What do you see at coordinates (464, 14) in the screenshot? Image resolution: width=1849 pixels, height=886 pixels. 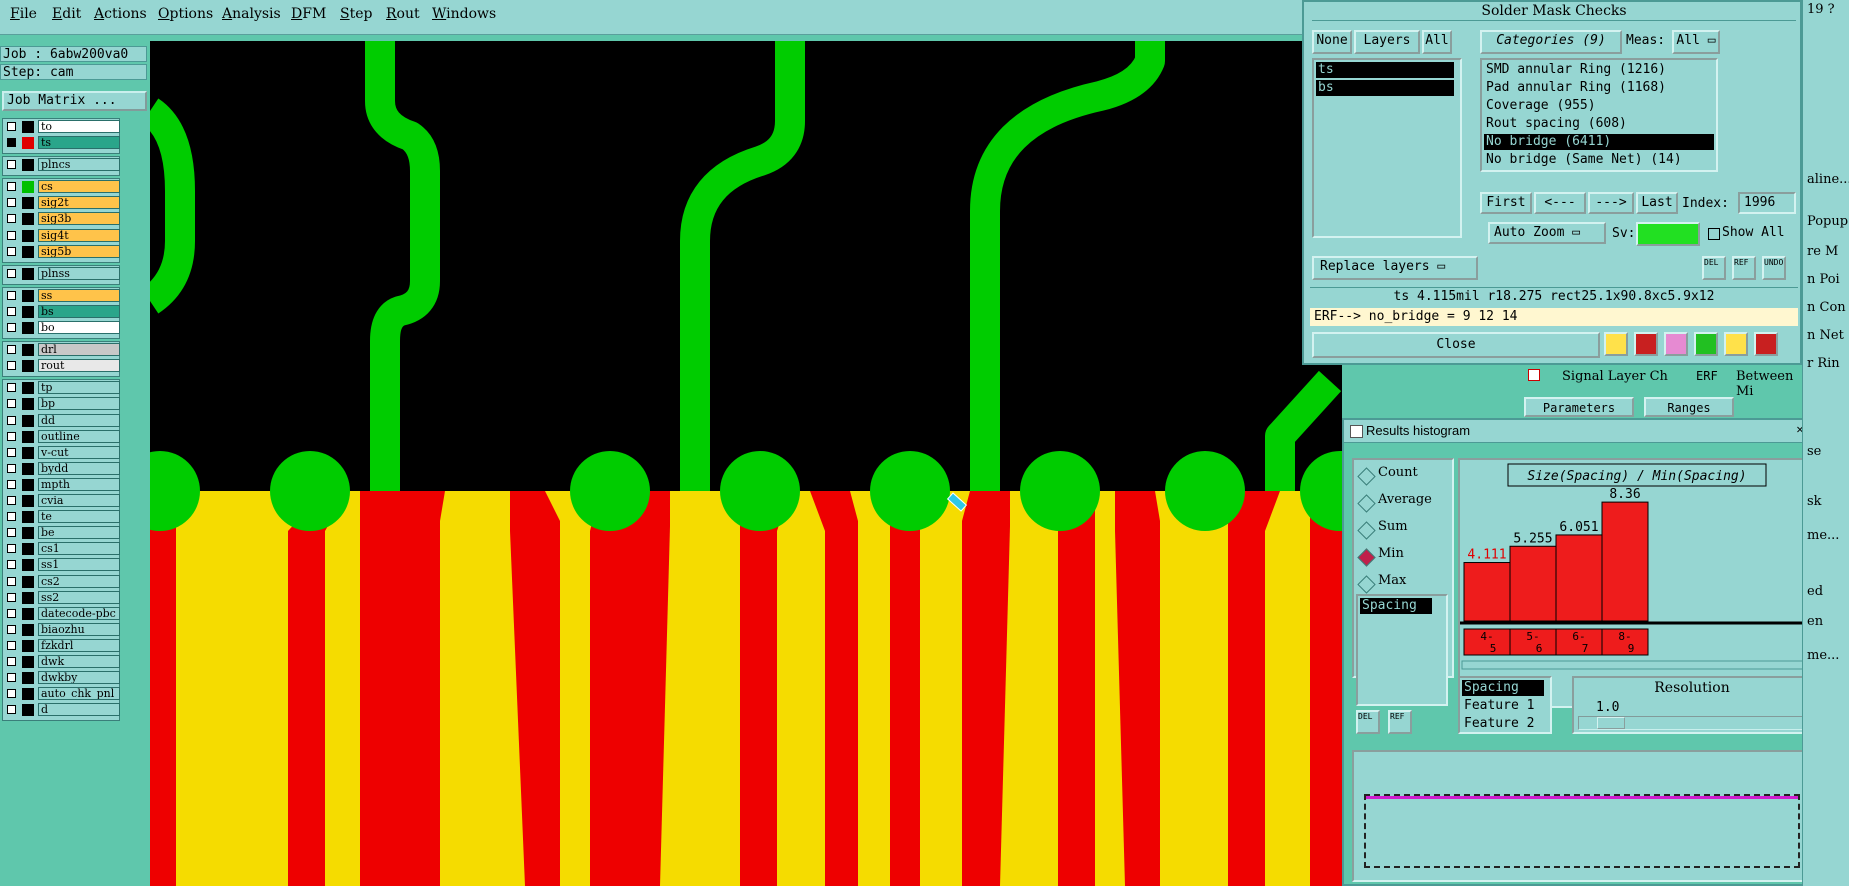 I see `menu-windows: Windows` at bounding box center [464, 14].